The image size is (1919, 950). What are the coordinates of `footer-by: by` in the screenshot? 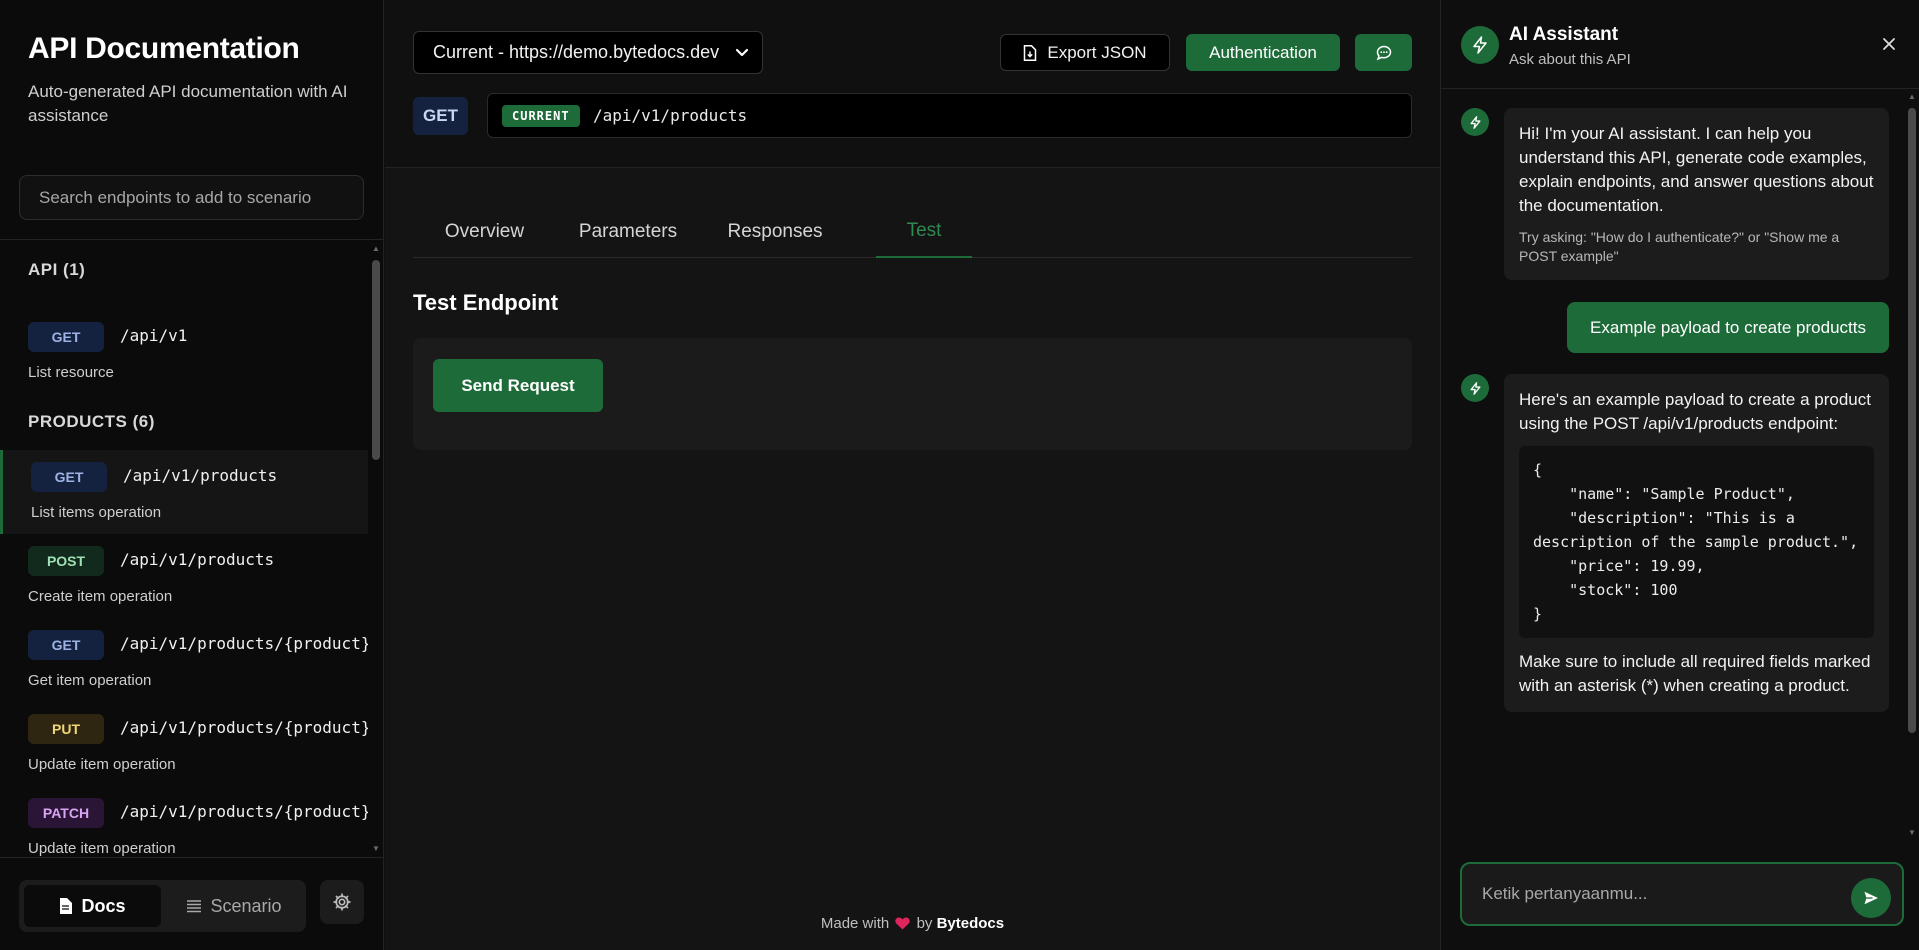 It's located at (924, 923).